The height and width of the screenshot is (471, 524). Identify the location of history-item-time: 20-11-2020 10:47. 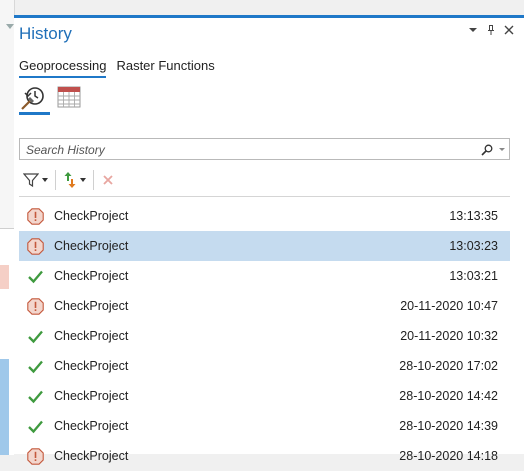
(449, 306).